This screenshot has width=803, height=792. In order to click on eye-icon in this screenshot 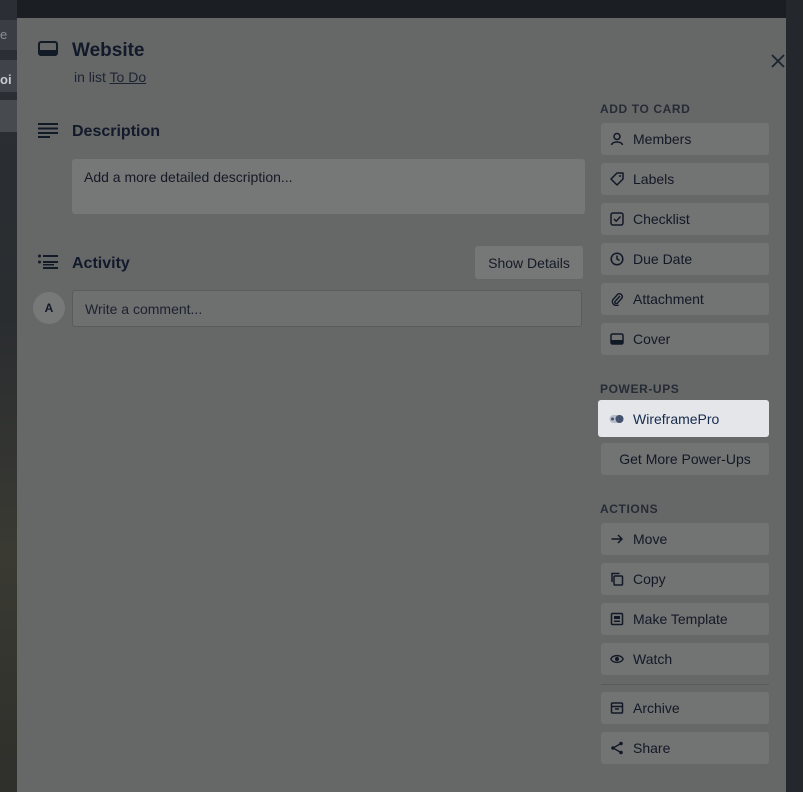, I will do `click(617, 659)`.